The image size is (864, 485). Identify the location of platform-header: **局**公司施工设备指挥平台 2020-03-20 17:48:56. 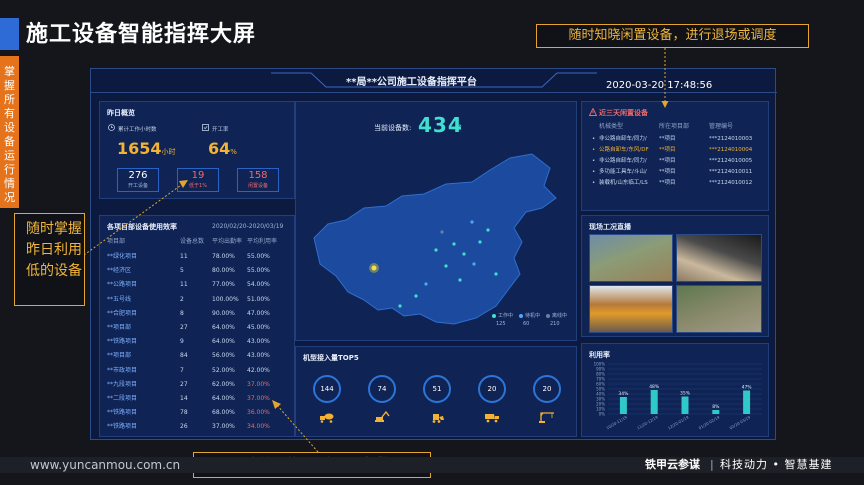
(434, 81).